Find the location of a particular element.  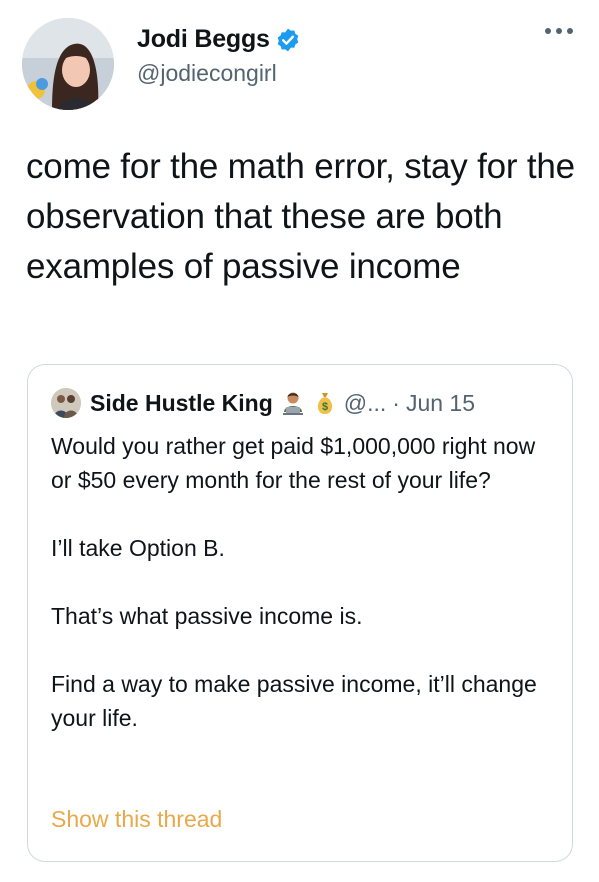

author-name-row: Jodi Beggs is located at coordinates (219, 39).